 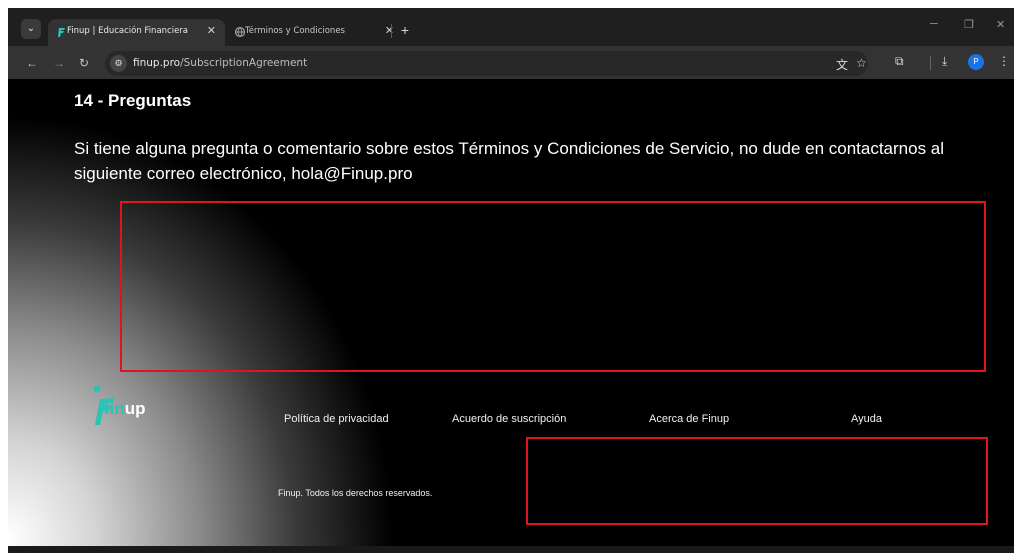 I want to click on tab-title: Términos y Condiciones, so click(x=295, y=31).